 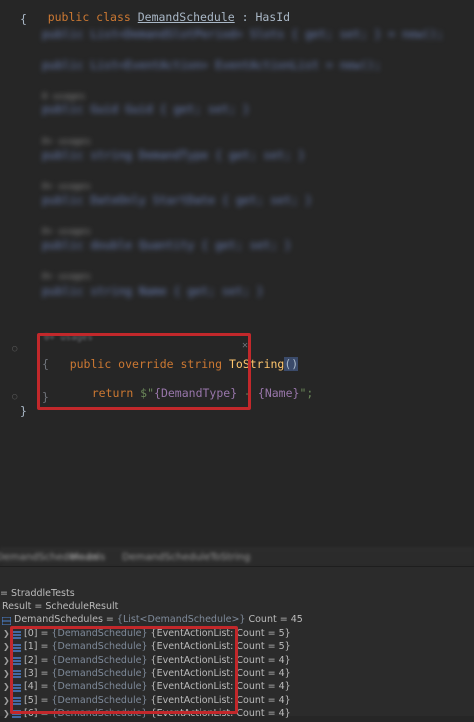 I want to click on gutter-marker-icon: ○, so click(x=14, y=349).